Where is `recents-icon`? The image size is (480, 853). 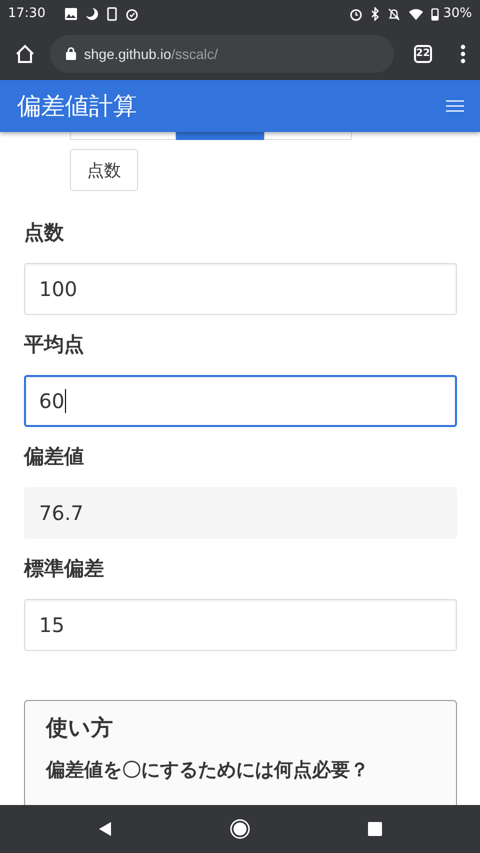 recents-icon is located at coordinates (375, 829).